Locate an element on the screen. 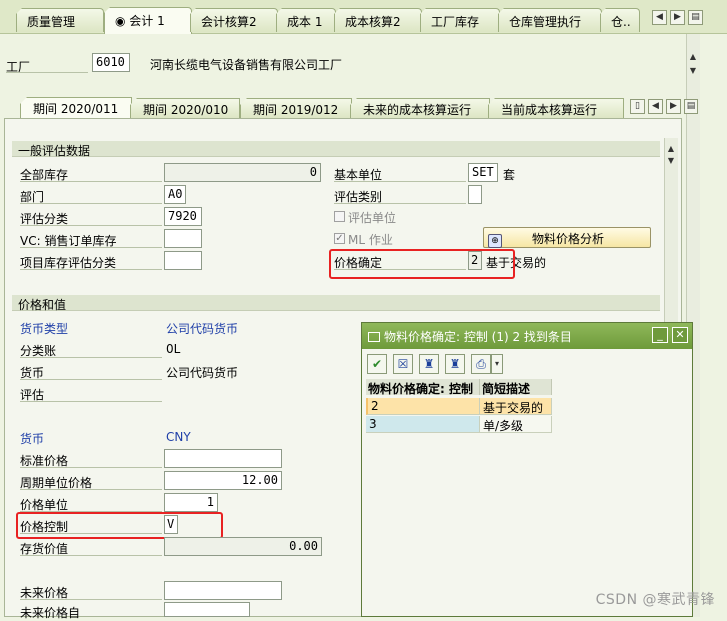 The height and width of the screenshot is (621, 727). popup-window-icon is located at coordinates (374, 337).